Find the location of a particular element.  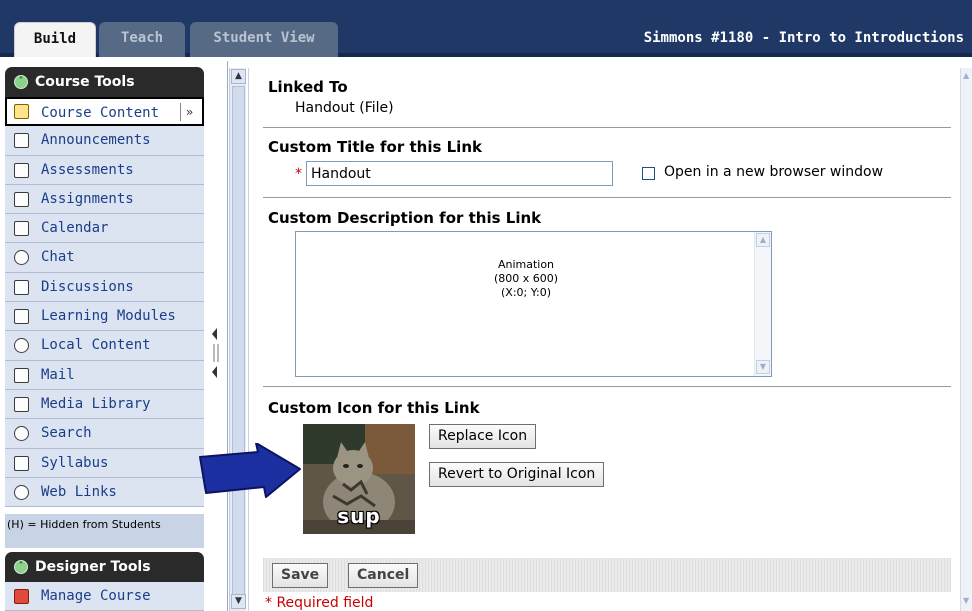

cancel-button: Cancel is located at coordinates (383, 575).